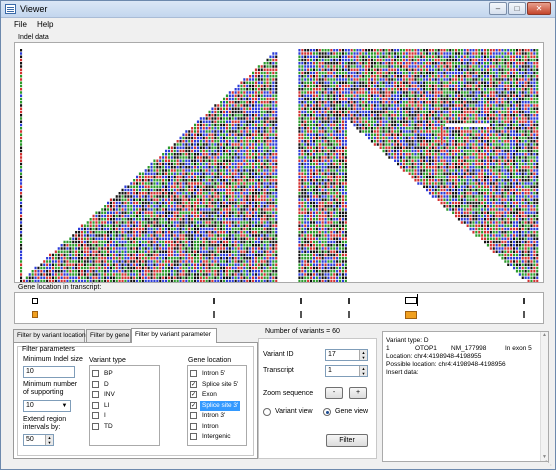 The height and width of the screenshot is (470, 556). Describe the element at coordinates (107, 405) in the screenshot. I see `variant-type-option-label: LI` at that location.